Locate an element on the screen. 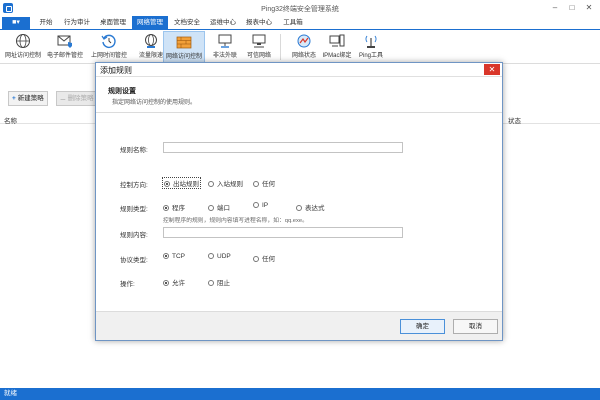 The width and height of the screenshot is (600, 400). radio-udp: UDP is located at coordinates (219, 256).